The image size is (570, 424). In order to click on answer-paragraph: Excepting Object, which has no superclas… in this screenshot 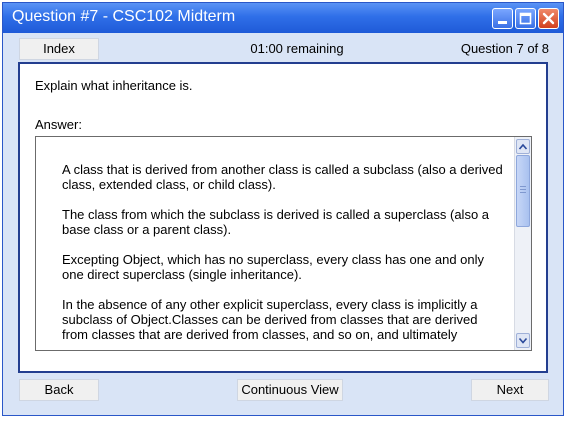, I will do `click(273, 267)`.